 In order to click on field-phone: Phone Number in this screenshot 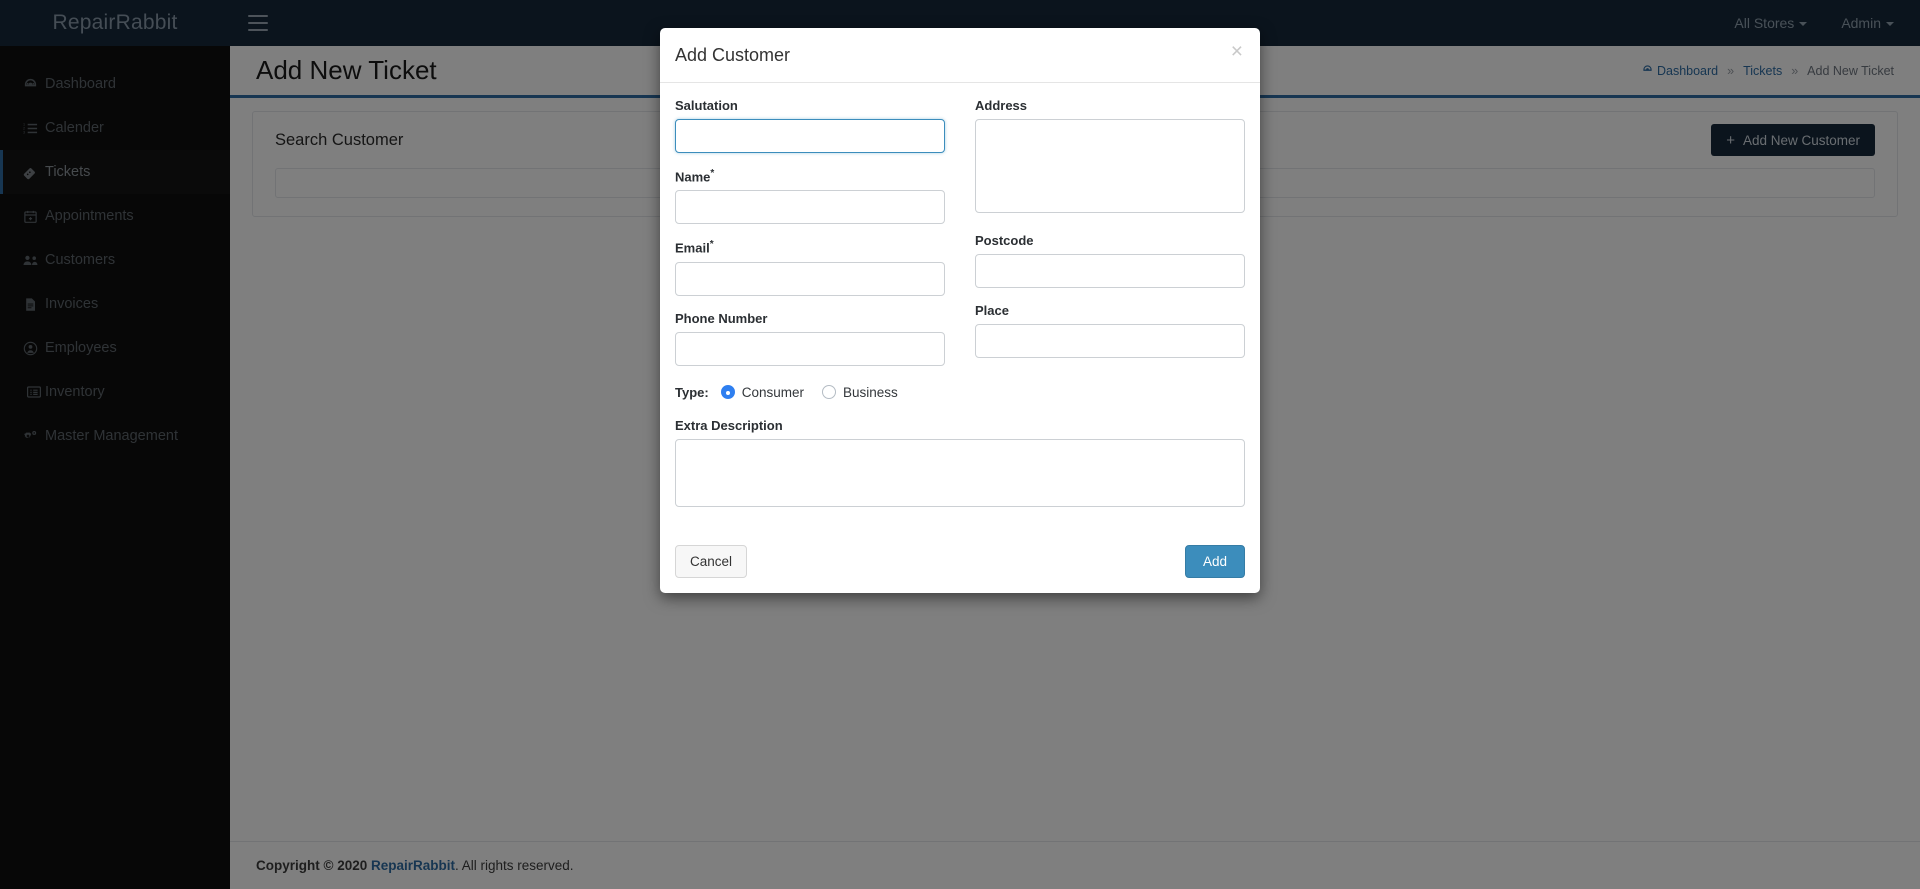, I will do `click(810, 338)`.